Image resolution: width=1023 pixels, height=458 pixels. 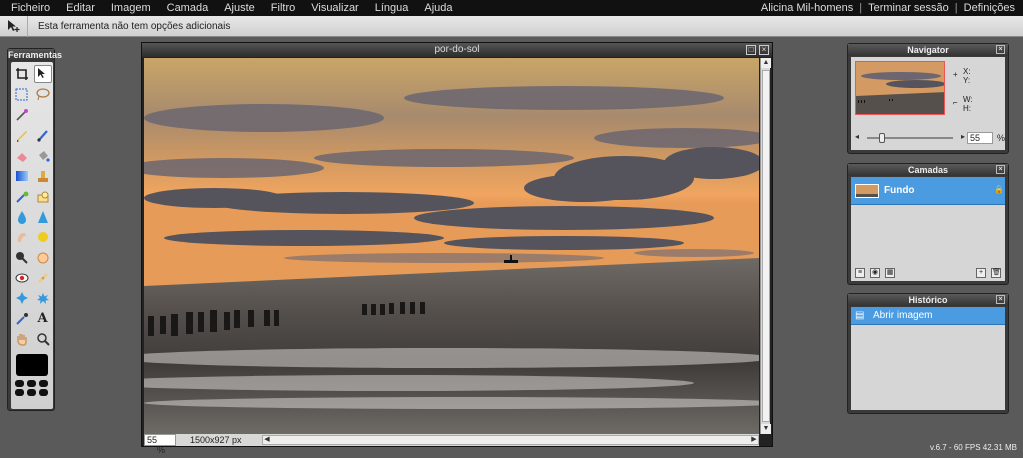 I want to click on bloat-tool-icon, so click(x=22, y=298).